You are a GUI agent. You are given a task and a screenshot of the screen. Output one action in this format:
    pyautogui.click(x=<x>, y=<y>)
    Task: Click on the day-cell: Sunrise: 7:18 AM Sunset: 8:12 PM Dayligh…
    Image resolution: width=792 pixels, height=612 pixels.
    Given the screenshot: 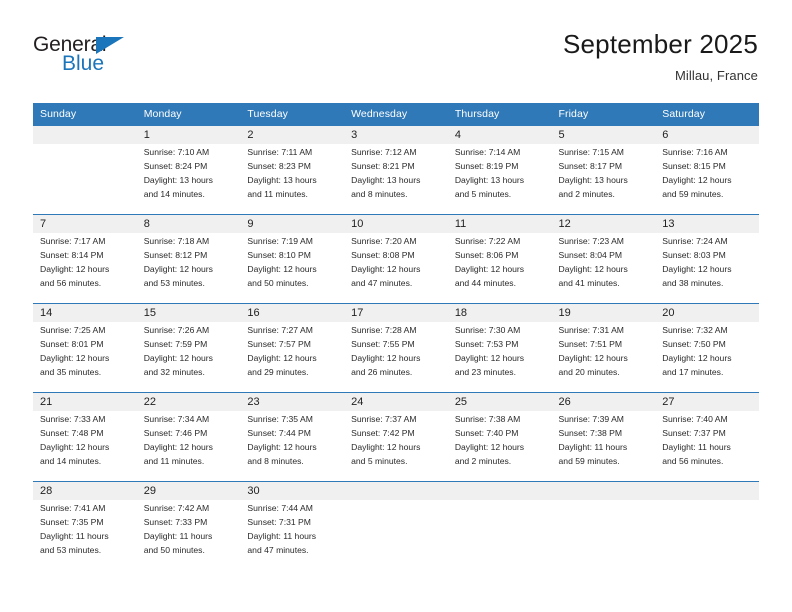 What is the action you would take?
    pyautogui.click(x=188, y=268)
    